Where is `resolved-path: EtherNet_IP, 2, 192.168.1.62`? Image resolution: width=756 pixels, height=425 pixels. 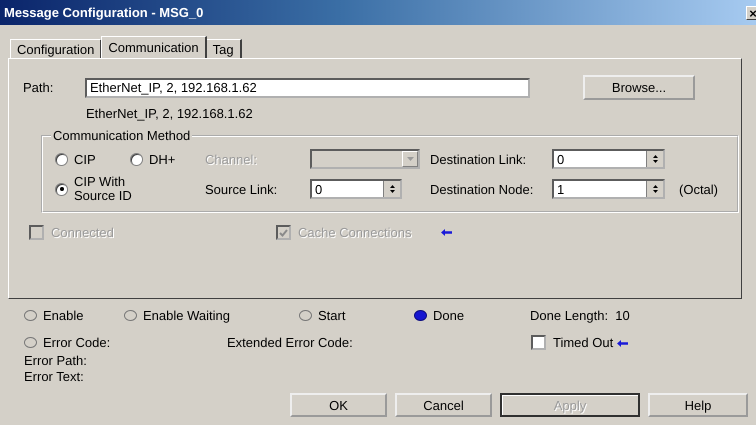
resolved-path: EtherNet_IP, 2, 192.168.1.62 is located at coordinates (170, 113).